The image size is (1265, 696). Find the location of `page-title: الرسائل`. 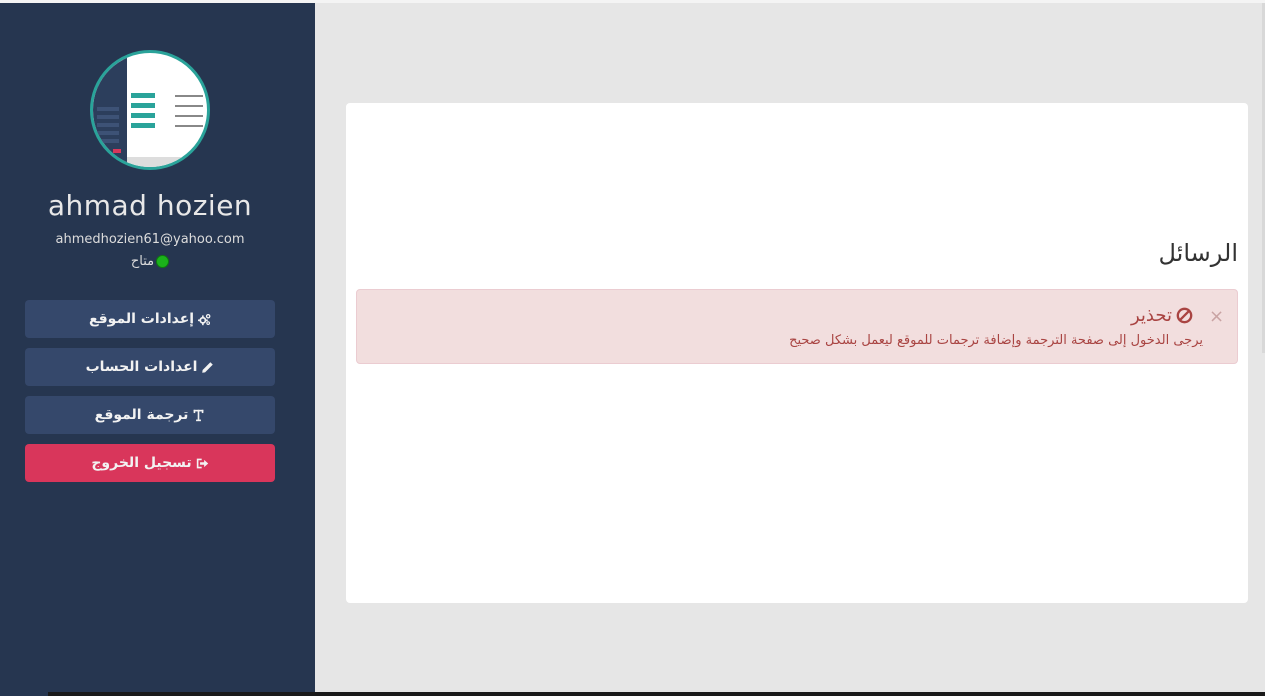

page-title: الرسائل is located at coordinates (1198, 253).